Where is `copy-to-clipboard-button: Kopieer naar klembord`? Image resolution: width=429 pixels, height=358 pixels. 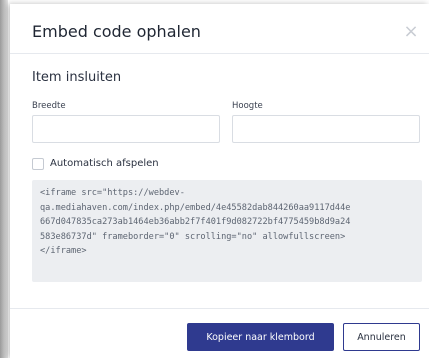
copy-to-clipboard-button: Kopieer naar klembord is located at coordinates (260, 337).